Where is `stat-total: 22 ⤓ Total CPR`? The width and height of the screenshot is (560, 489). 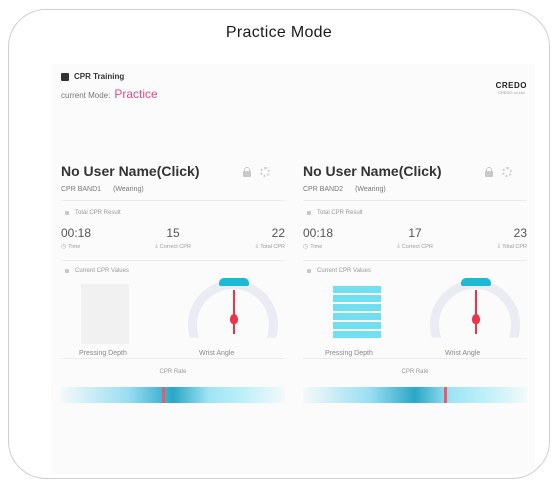
stat-total: 22 ⤓ Total CPR is located at coordinates (247, 238).